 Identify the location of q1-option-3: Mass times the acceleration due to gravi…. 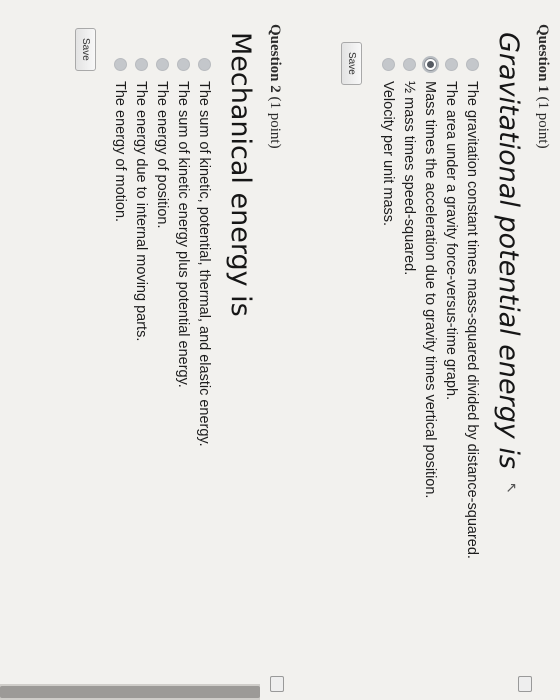
(430, 374).